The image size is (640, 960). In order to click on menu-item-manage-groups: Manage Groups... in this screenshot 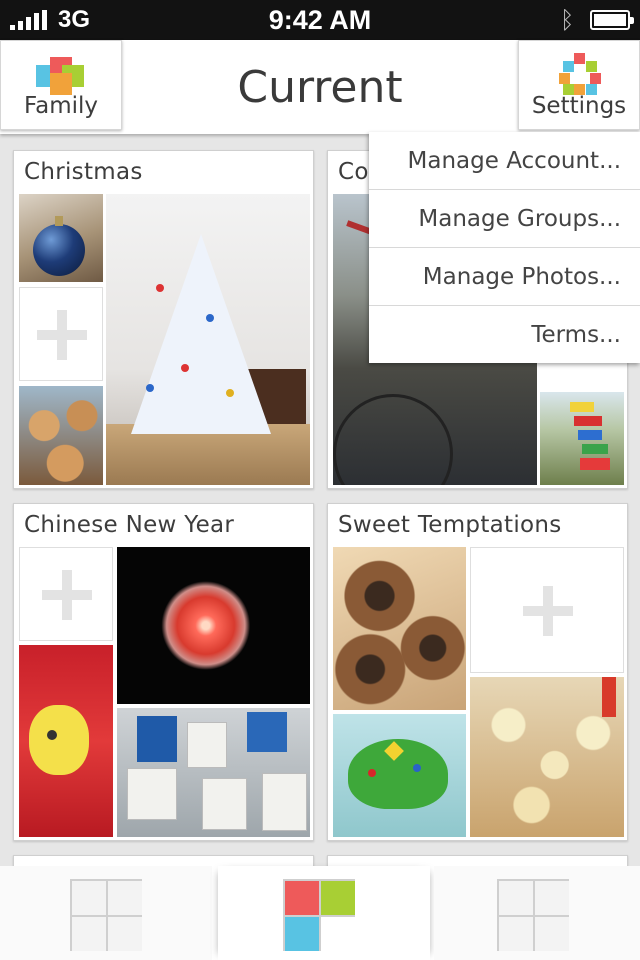, I will do `click(504, 219)`.